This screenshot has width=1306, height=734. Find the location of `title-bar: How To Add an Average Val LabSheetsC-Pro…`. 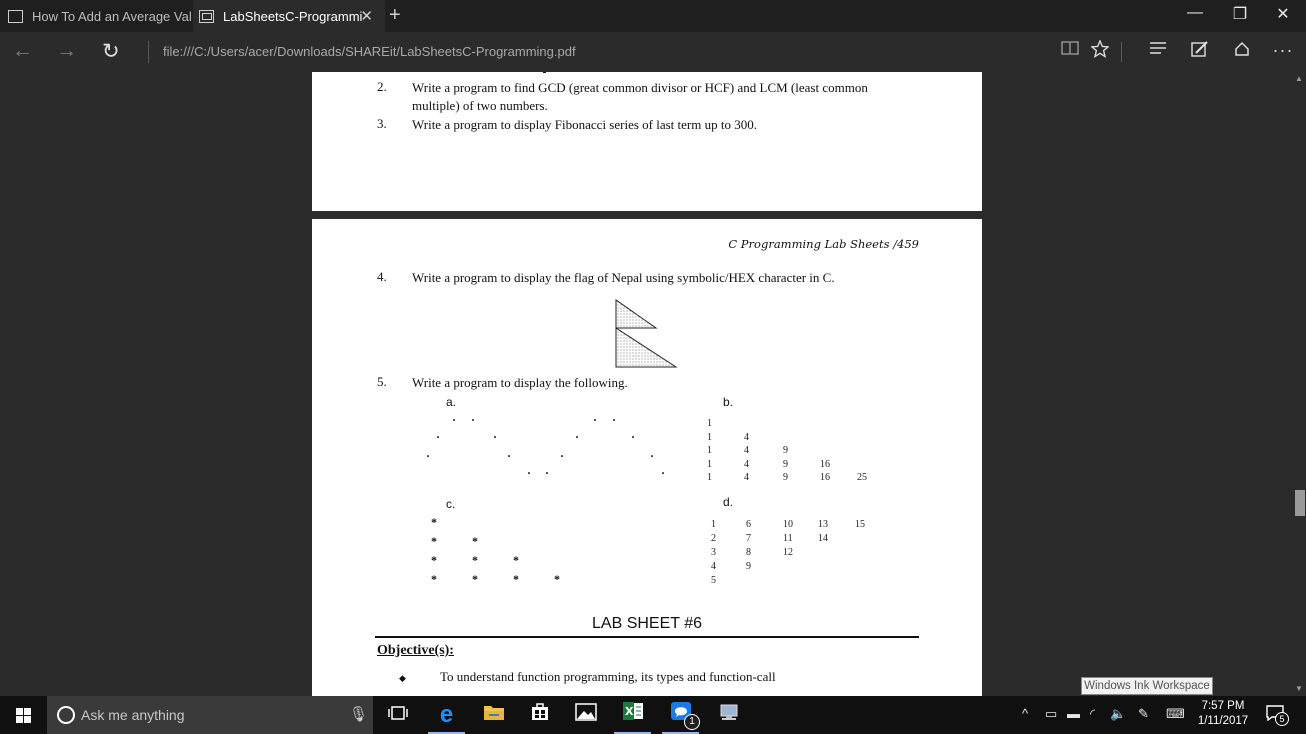

title-bar: How To Add an Average Val LabSheetsC-Pro… is located at coordinates (653, 16).